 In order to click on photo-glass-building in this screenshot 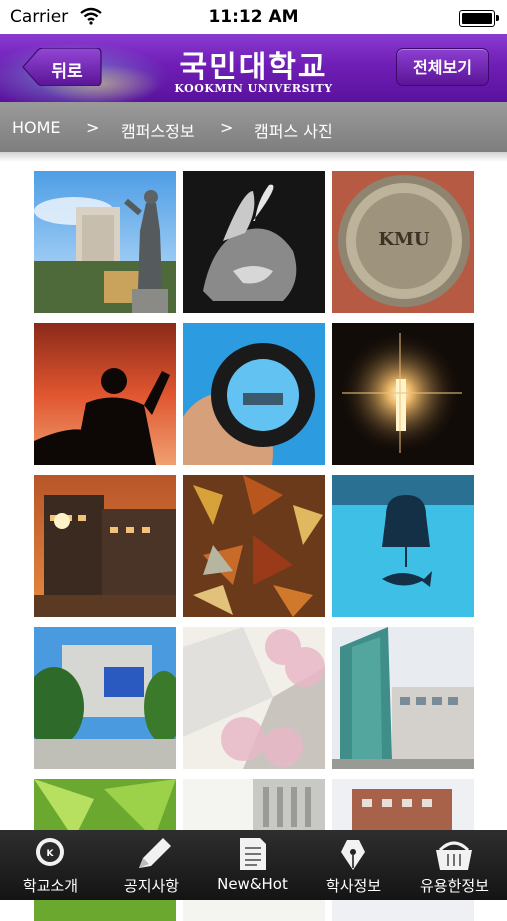, I will do `click(403, 698)`.